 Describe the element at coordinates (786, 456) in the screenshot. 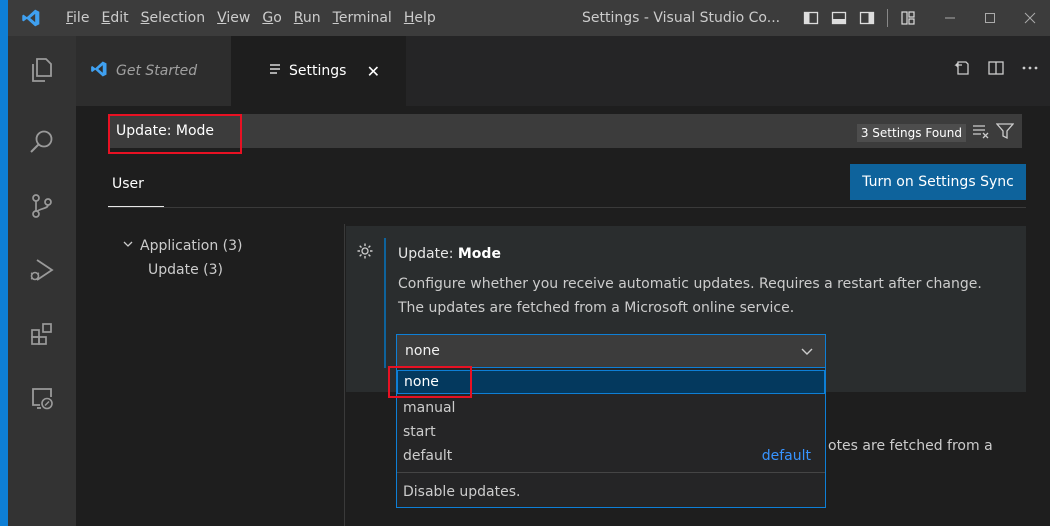

I see `default-badge: default` at that location.